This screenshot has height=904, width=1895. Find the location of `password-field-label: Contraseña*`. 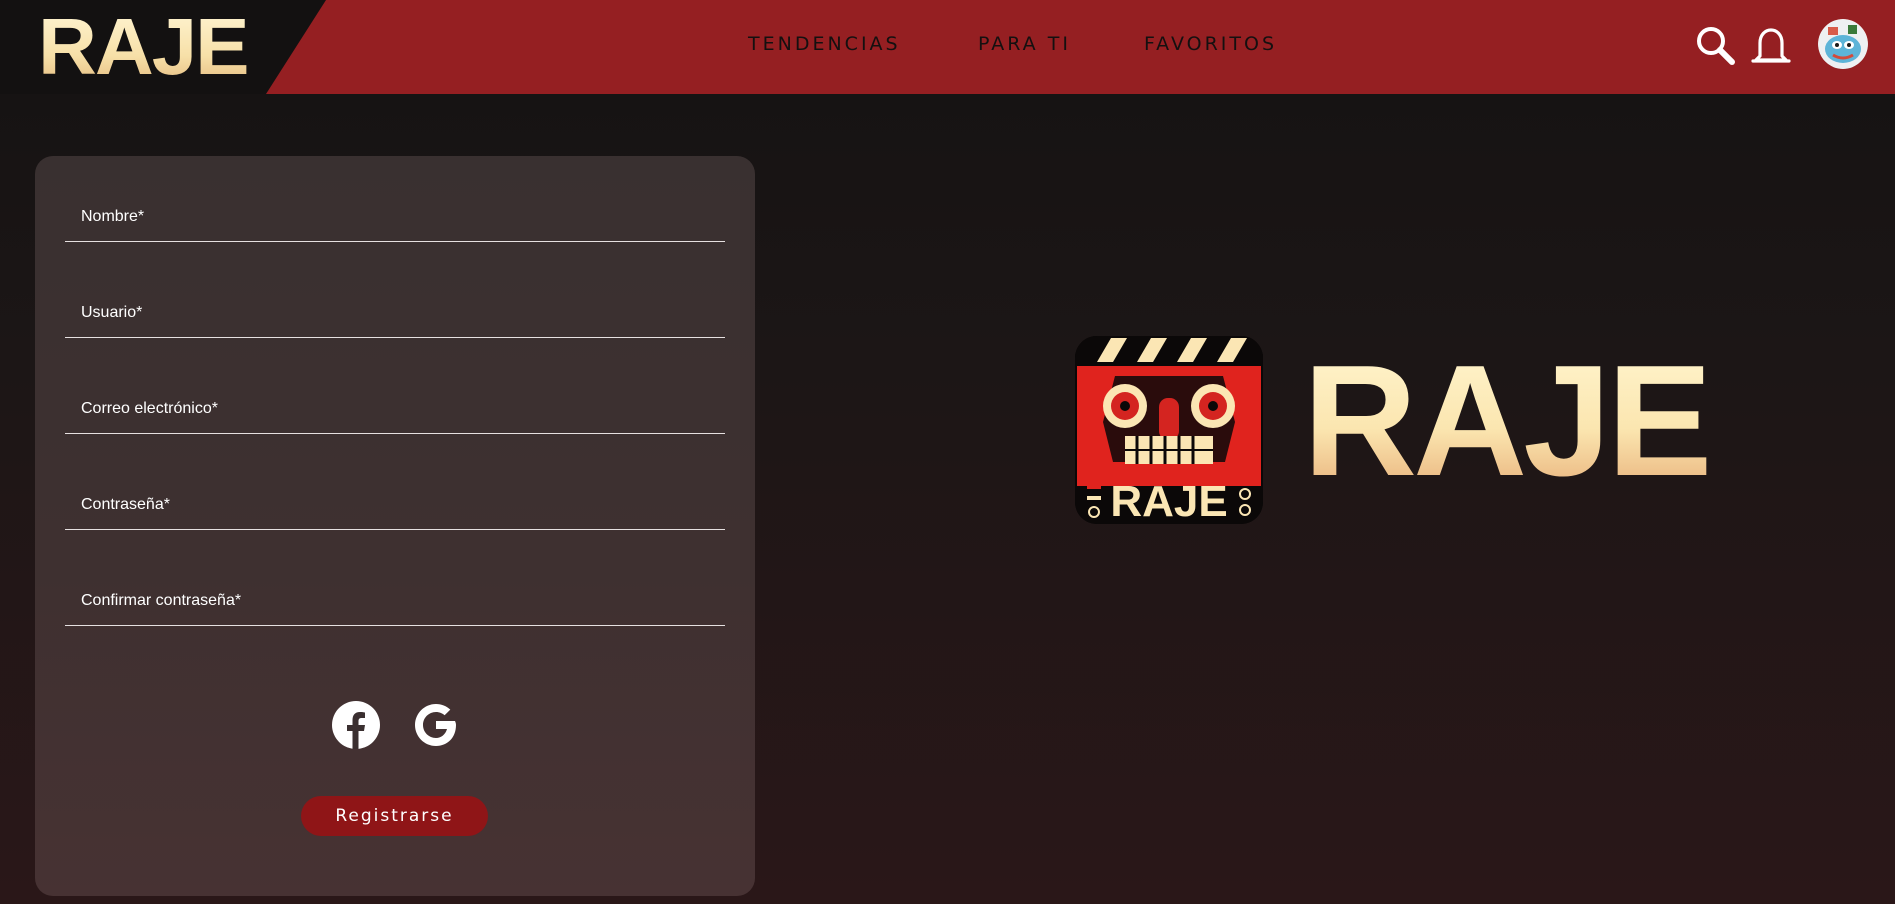

password-field-label: Contraseña* is located at coordinates (125, 504).